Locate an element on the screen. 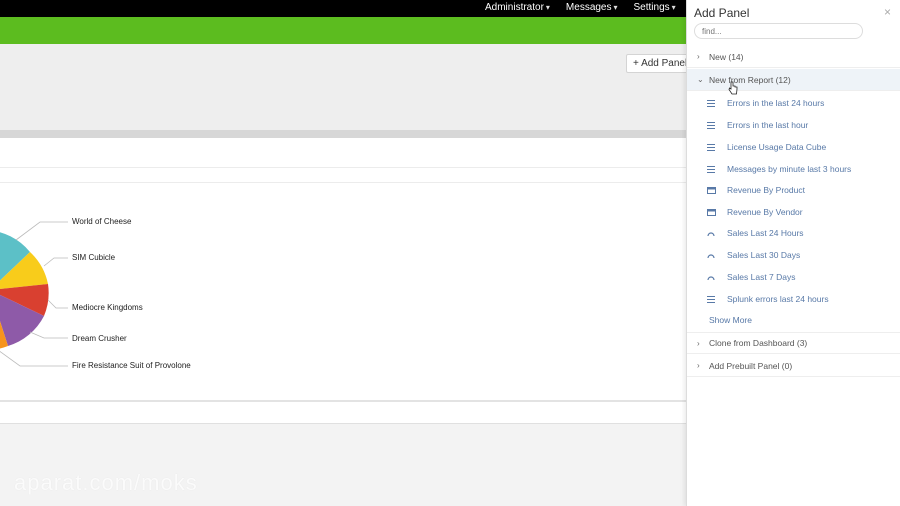 This screenshot has height=506, width=900. pie-label: Dream Crusher is located at coordinates (99, 338).